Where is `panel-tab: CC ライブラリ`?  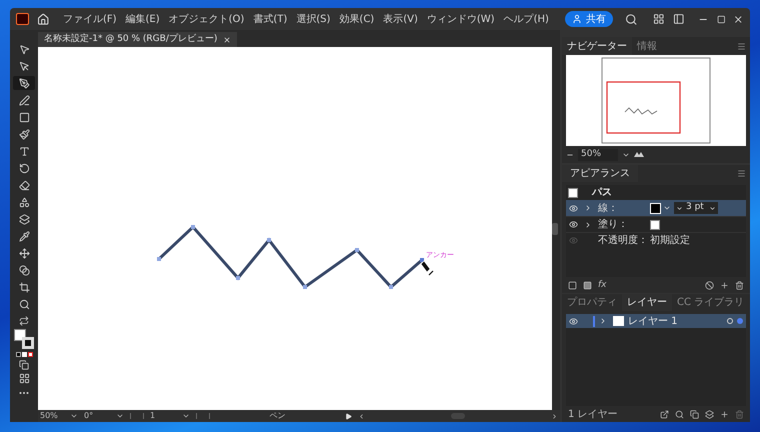
panel-tab: CC ライブラリ is located at coordinates (711, 302).